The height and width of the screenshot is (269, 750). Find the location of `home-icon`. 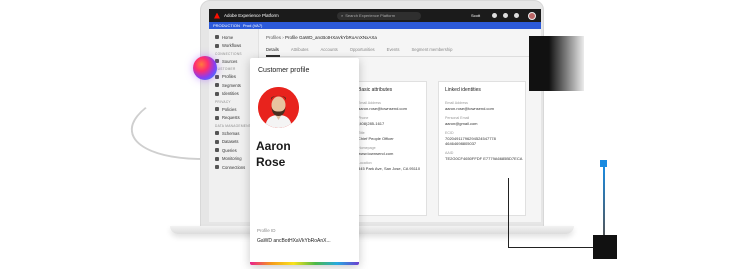

home-icon is located at coordinates (217, 37).